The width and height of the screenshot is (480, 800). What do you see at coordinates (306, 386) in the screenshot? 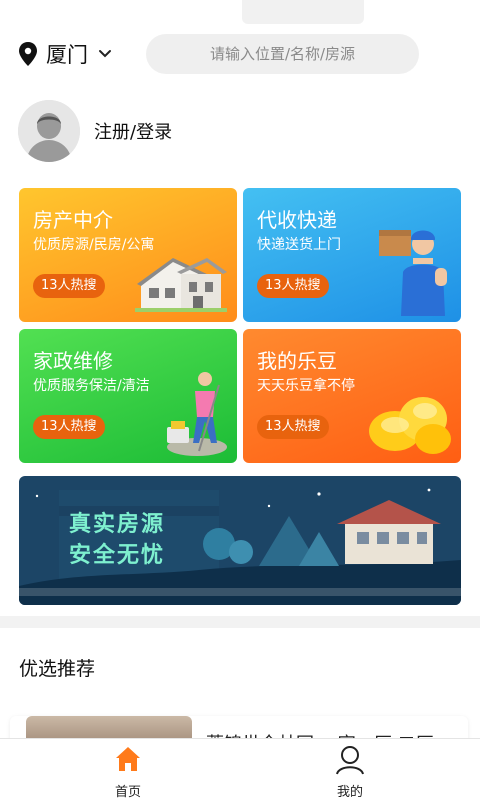
I see `card-subtitle: 天天乐豆拿不停` at bounding box center [306, 386].